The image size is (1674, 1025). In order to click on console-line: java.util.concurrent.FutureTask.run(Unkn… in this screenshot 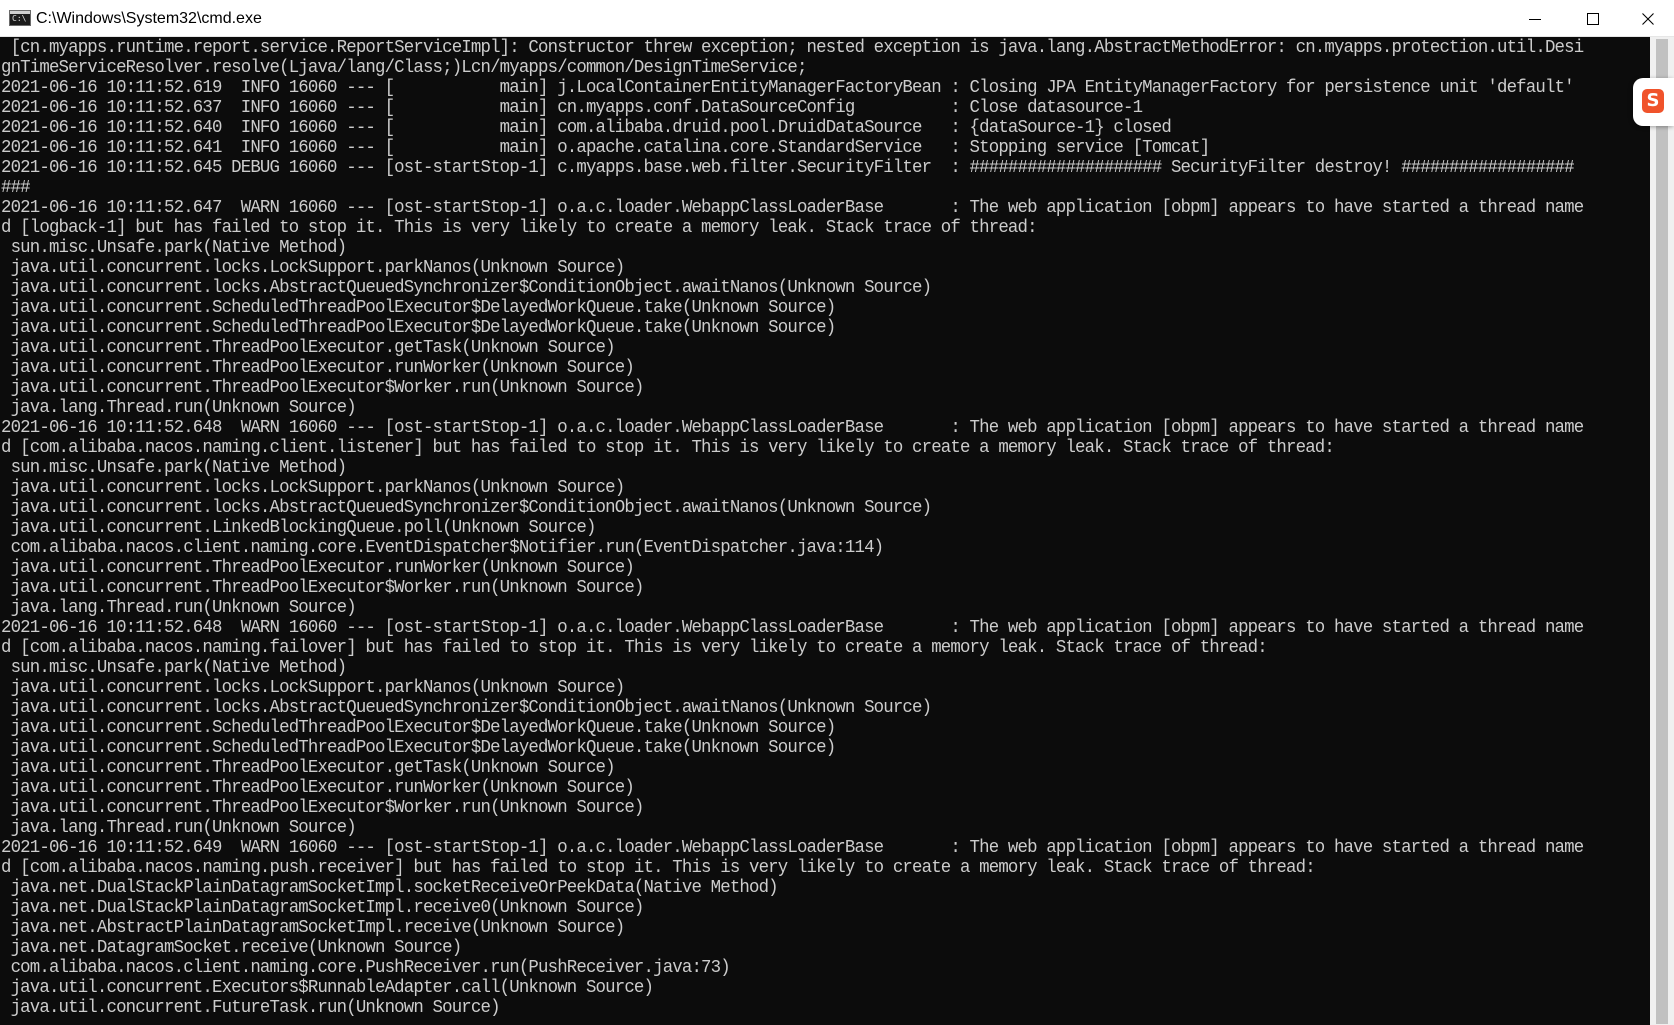, I will do `click(251, 1007)`.